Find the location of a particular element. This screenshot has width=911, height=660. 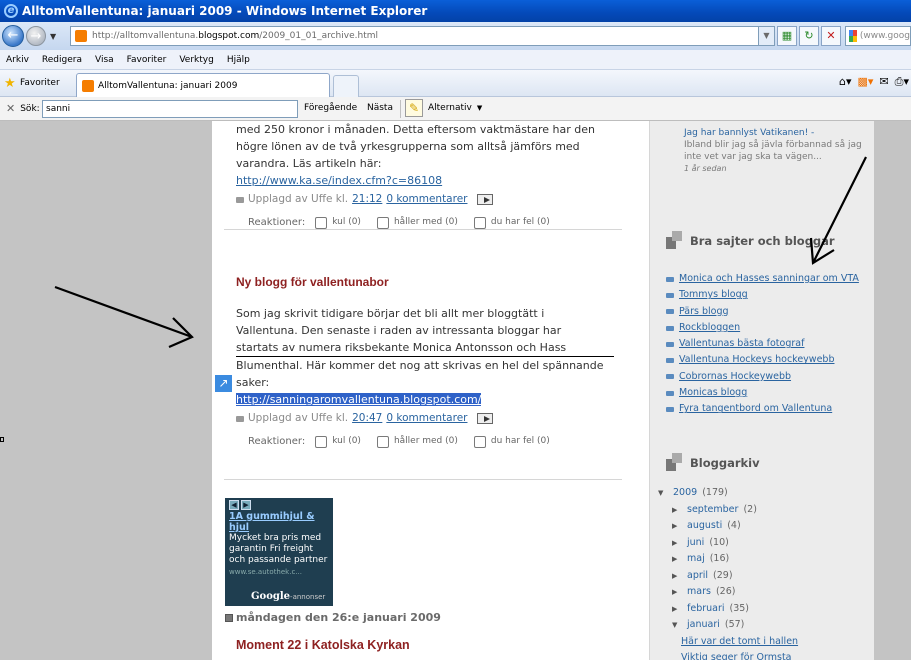

menu-arkiv: Arkiv is located at coordinates (17, 60).